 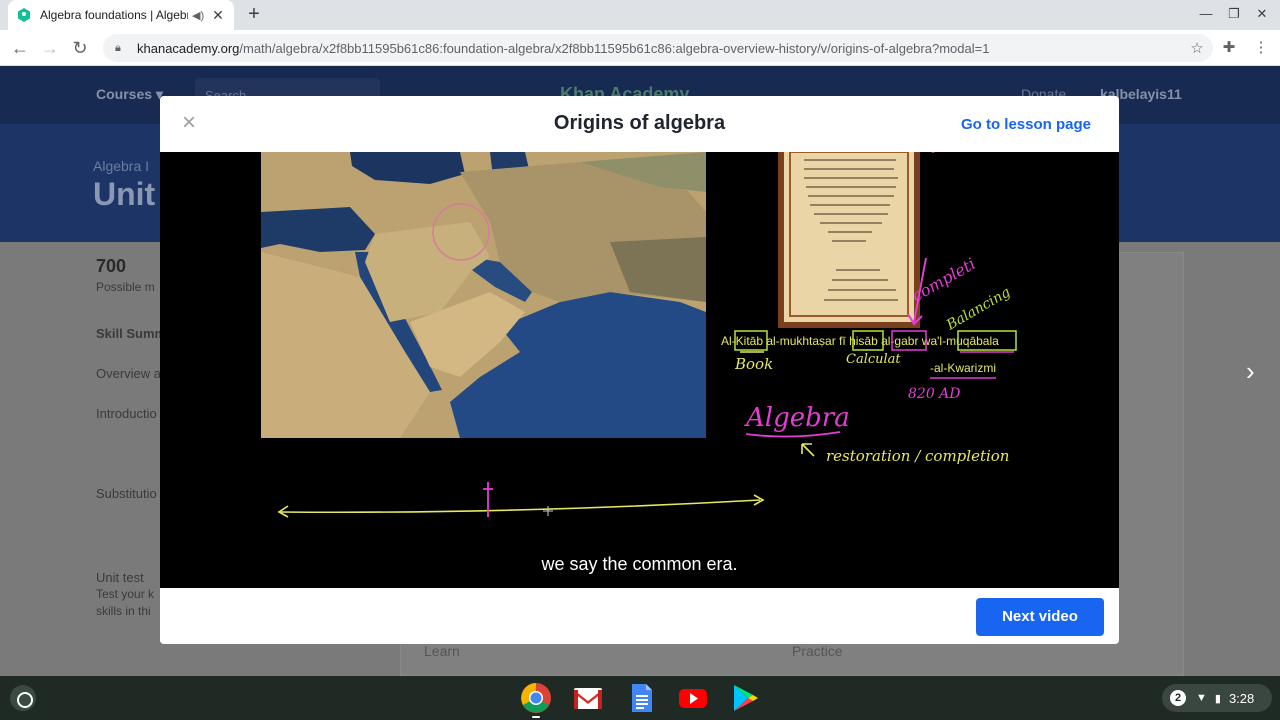 I want to click on annotation-book: Book, so click(x=753, y=364).